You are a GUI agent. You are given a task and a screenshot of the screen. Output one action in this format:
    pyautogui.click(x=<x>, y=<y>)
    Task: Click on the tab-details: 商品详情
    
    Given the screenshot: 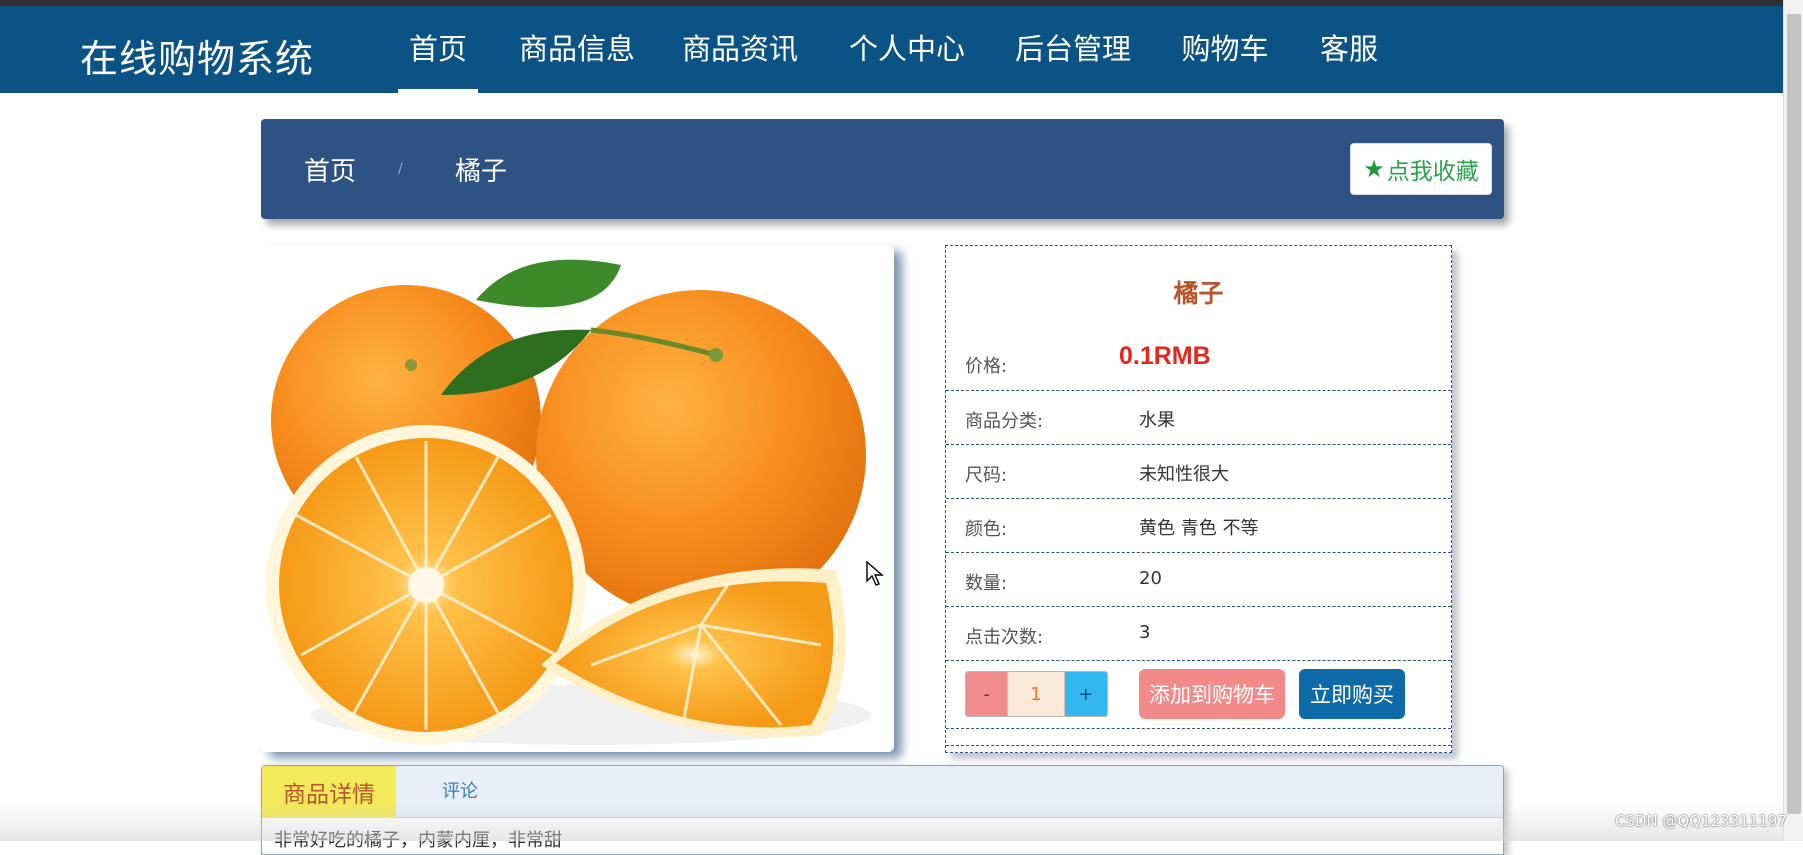 What is the action you would take?
    pyautogui.click(x=329, y=792)
    